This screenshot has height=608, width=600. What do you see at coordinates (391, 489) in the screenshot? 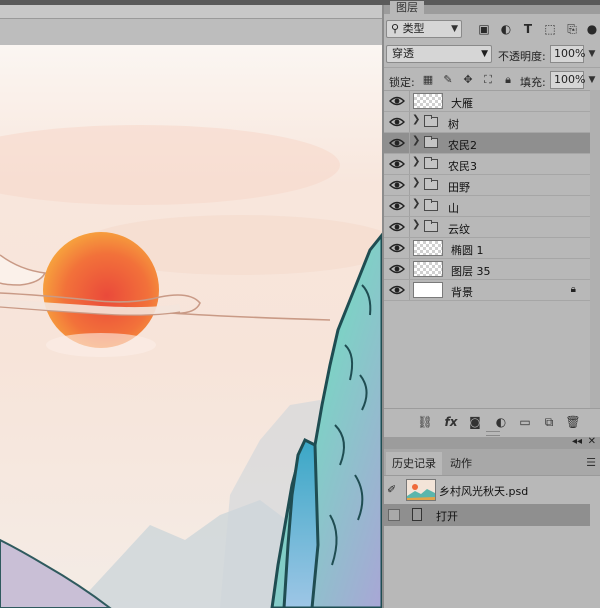
I see `history-brush-source-icon: ✐` at bounding box center [391, 489].